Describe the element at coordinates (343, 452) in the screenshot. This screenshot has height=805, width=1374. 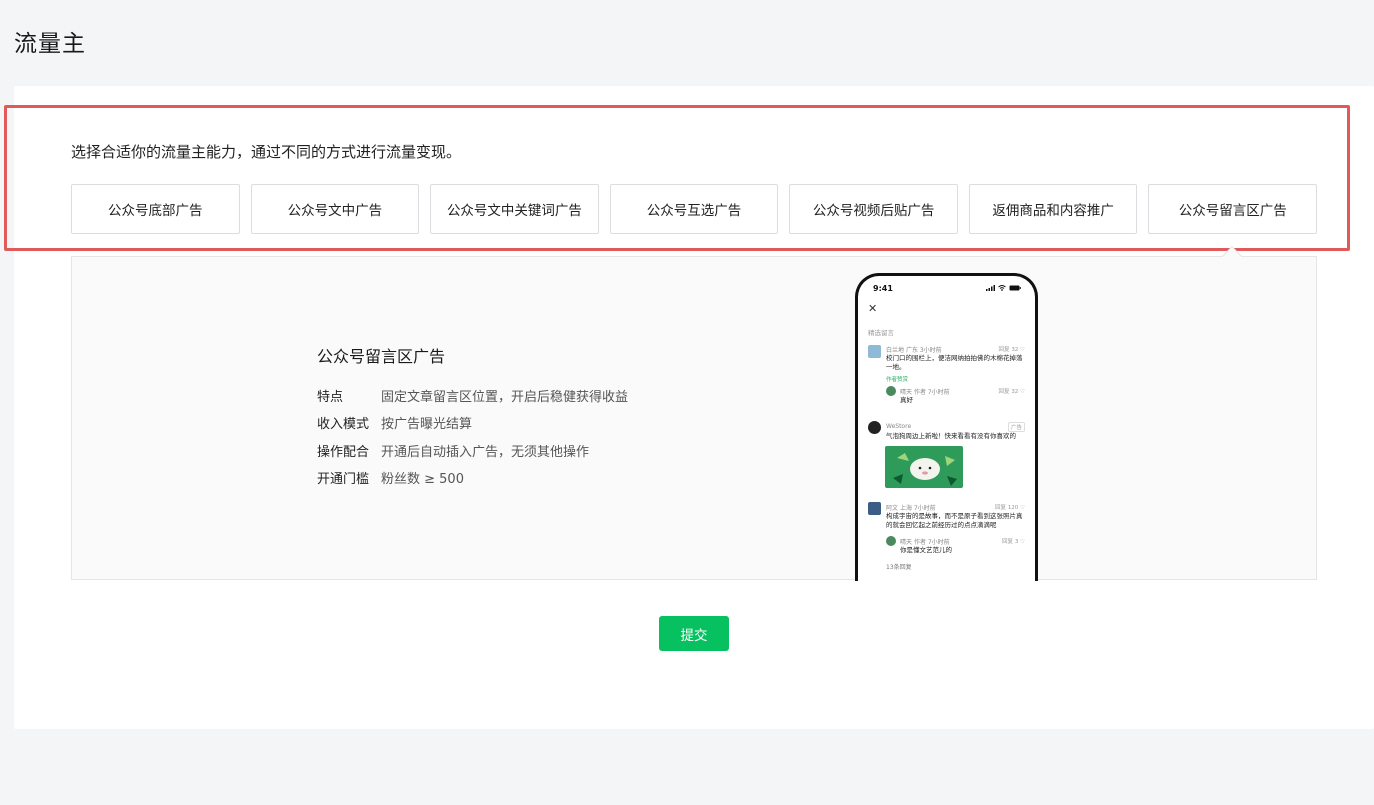
I see `feature-key: 操作配合` at that location.